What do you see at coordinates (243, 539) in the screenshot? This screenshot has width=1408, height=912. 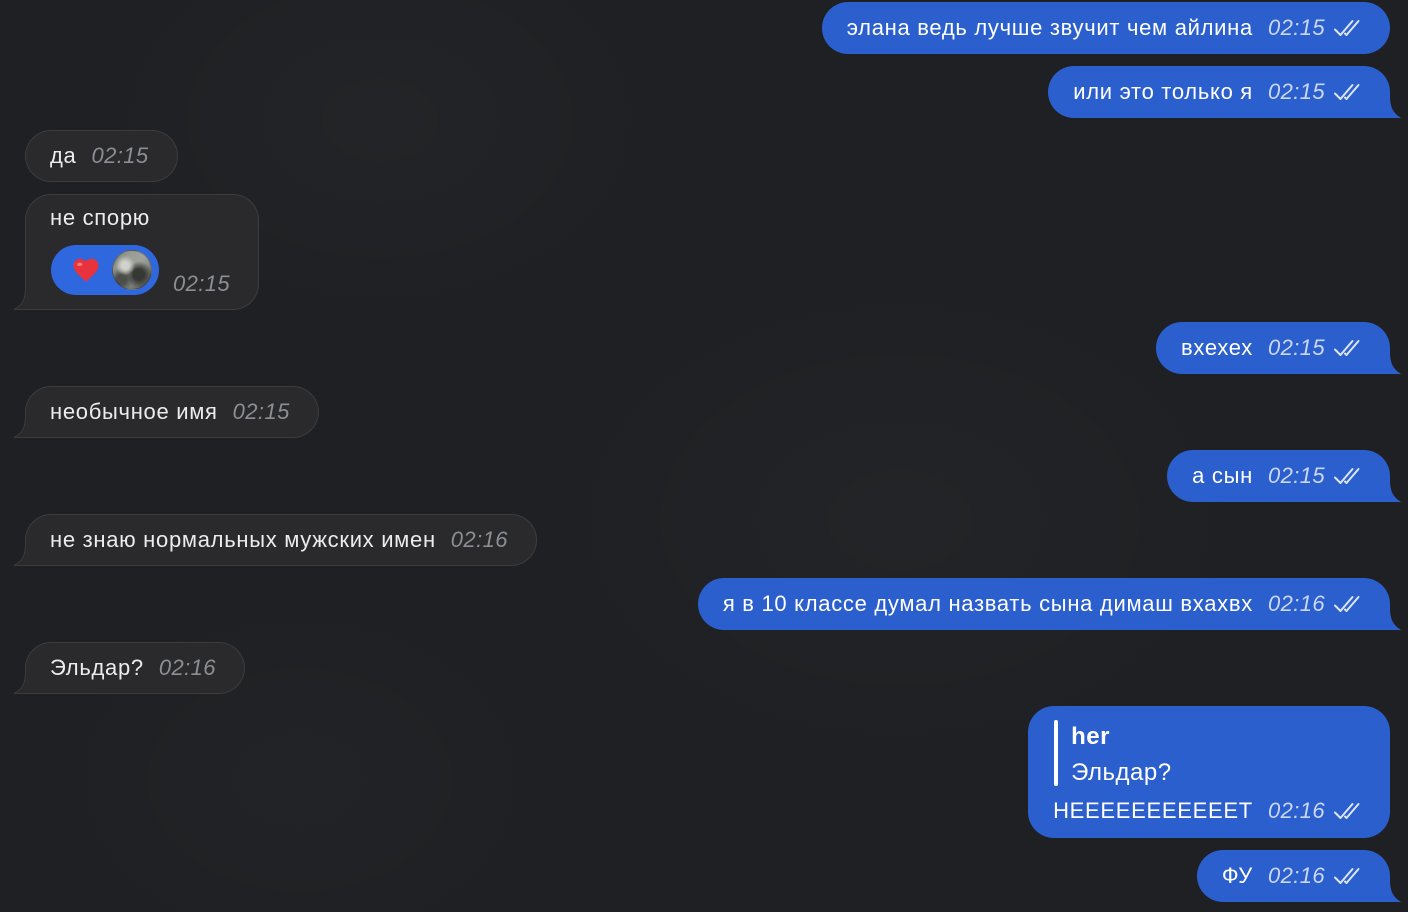 I see `message-text: не знаю нормальных мужских имен` at bounding box center [243, 539].